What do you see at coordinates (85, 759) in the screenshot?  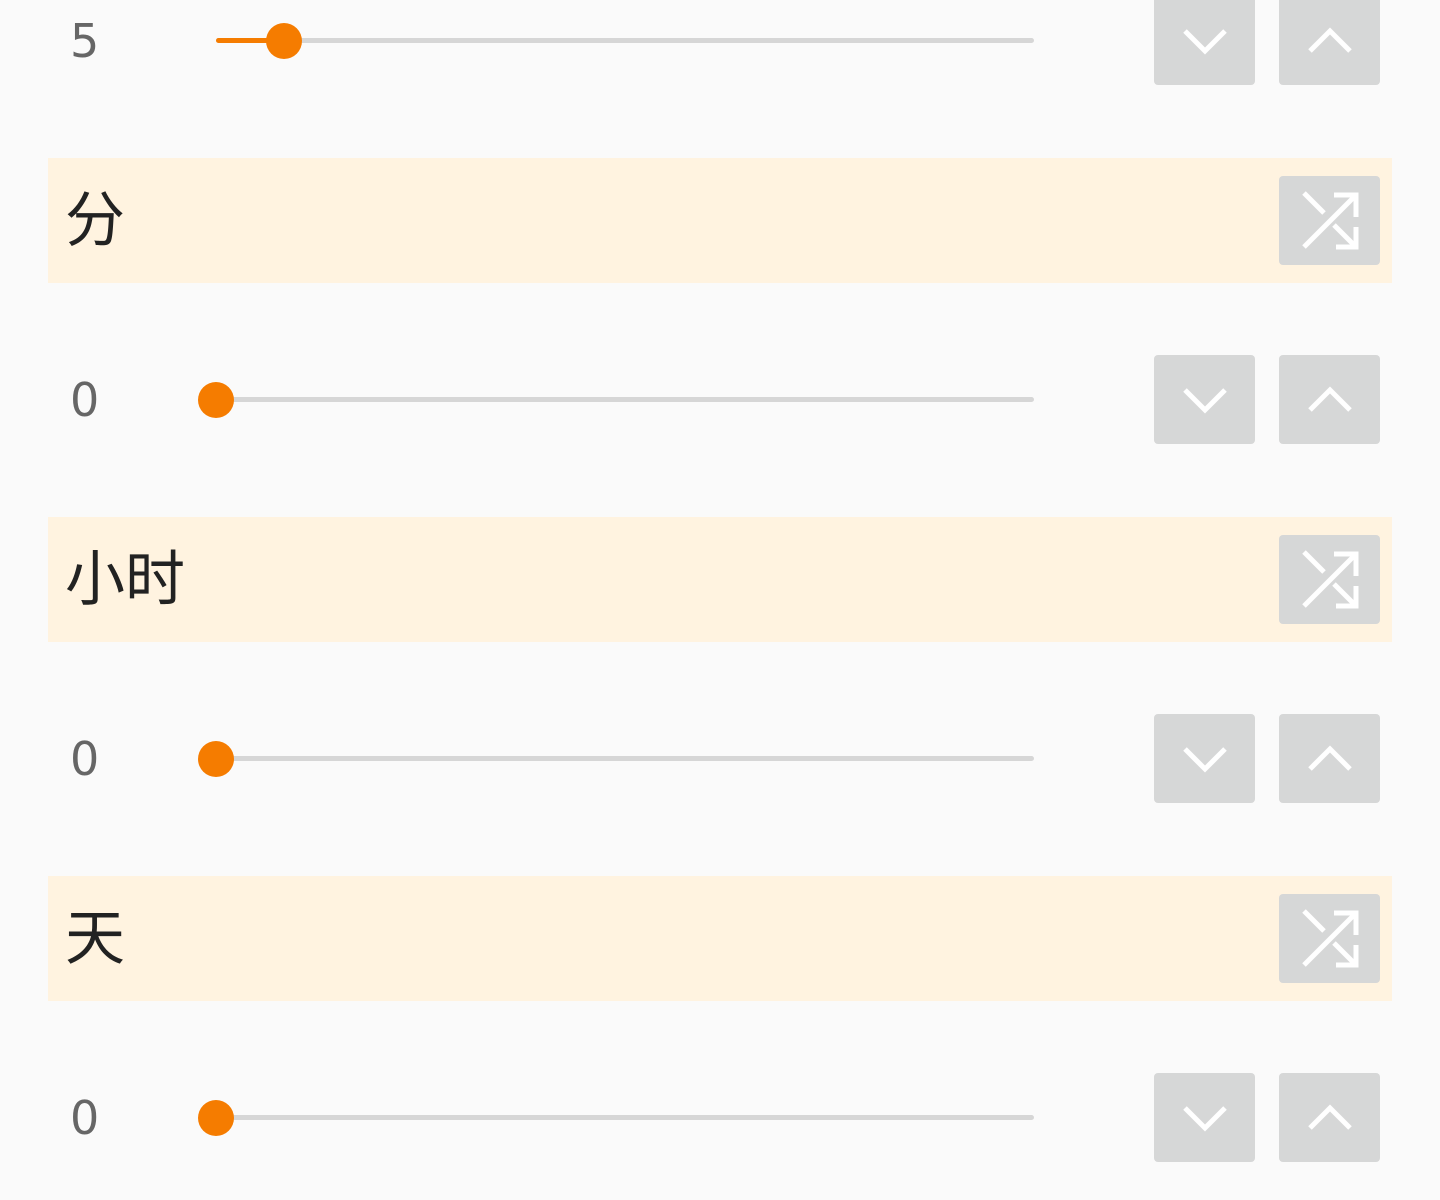 I see `slider-value-hours: 0` at bounding box center [85, 759].